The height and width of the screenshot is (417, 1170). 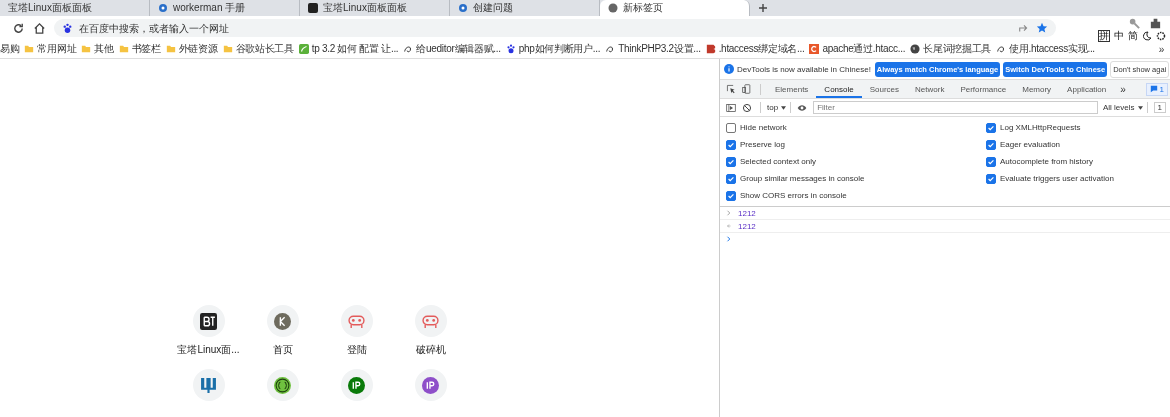 What do you see at coordinates (313, 8) in the screenshot?
I see `square-icon` at bounding box center [313, 8].